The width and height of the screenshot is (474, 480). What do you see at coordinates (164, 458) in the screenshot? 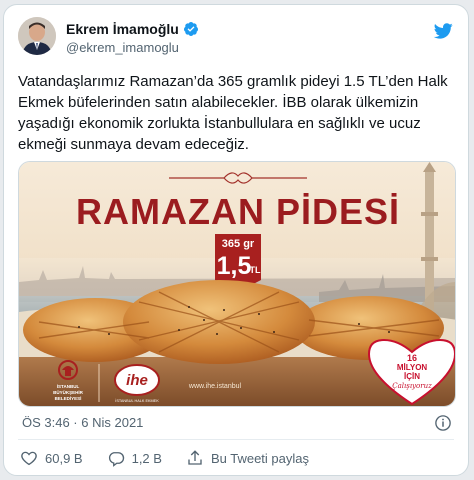
I see `tweet-actions: 60,9 B 1,2 B Bu Tweeti paylaş` at bounding box center [164, 458].